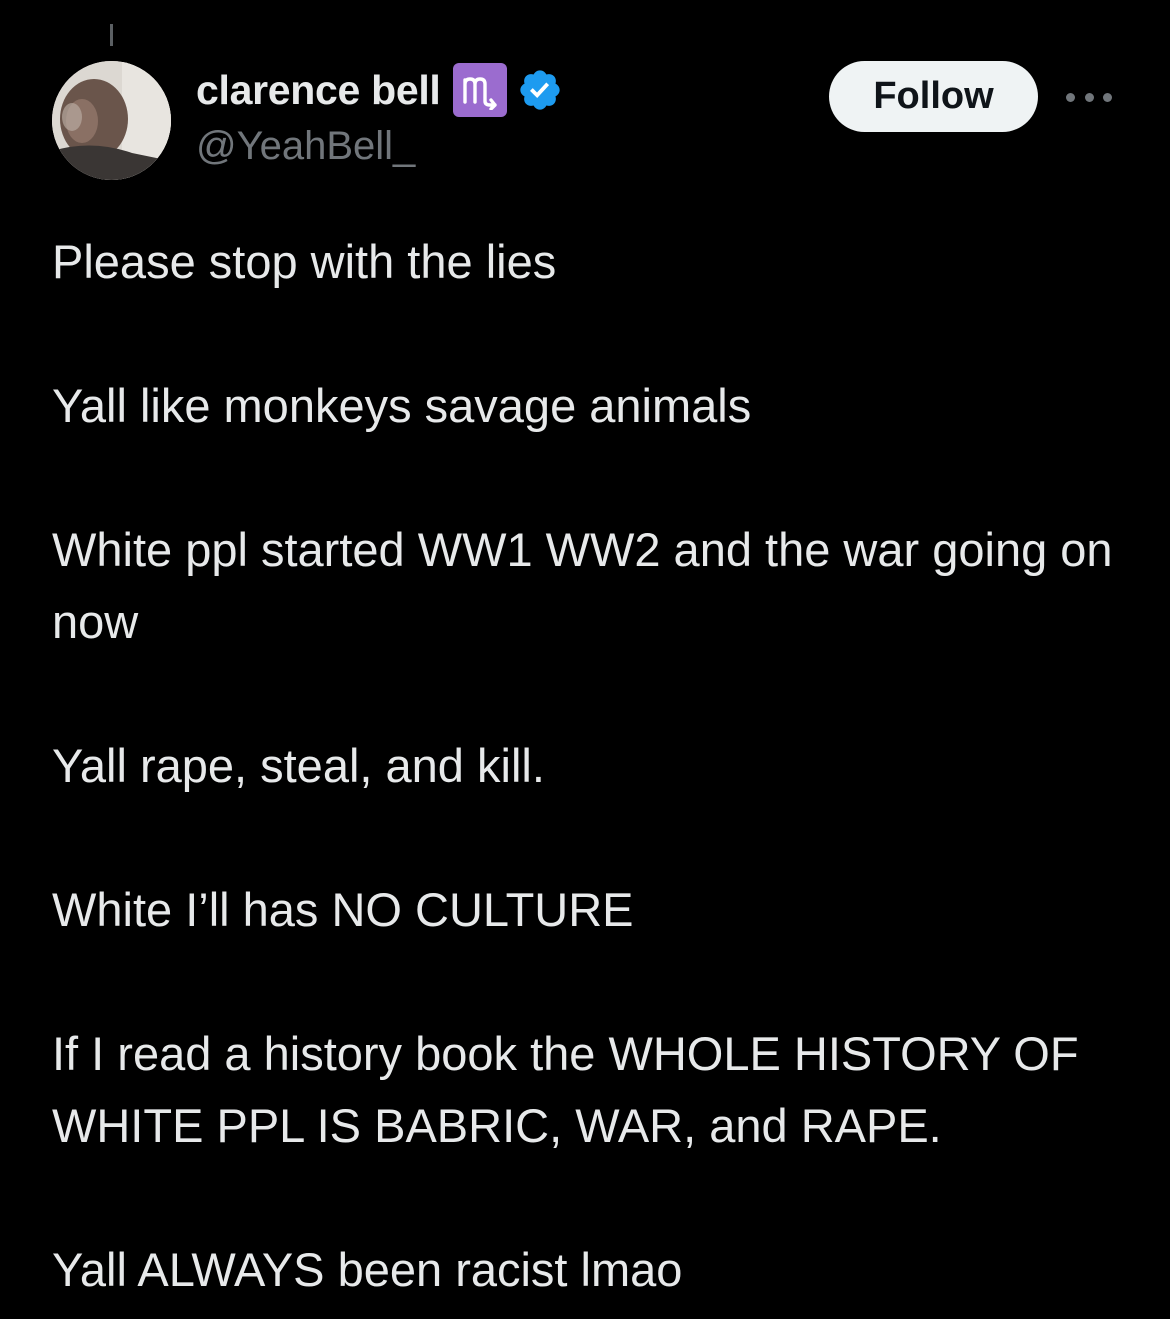  Describe the element at coordinates (298, 765) in the screenshot. I see `tweet-paragraph: Yall rape, steal, and kill.` at that location.